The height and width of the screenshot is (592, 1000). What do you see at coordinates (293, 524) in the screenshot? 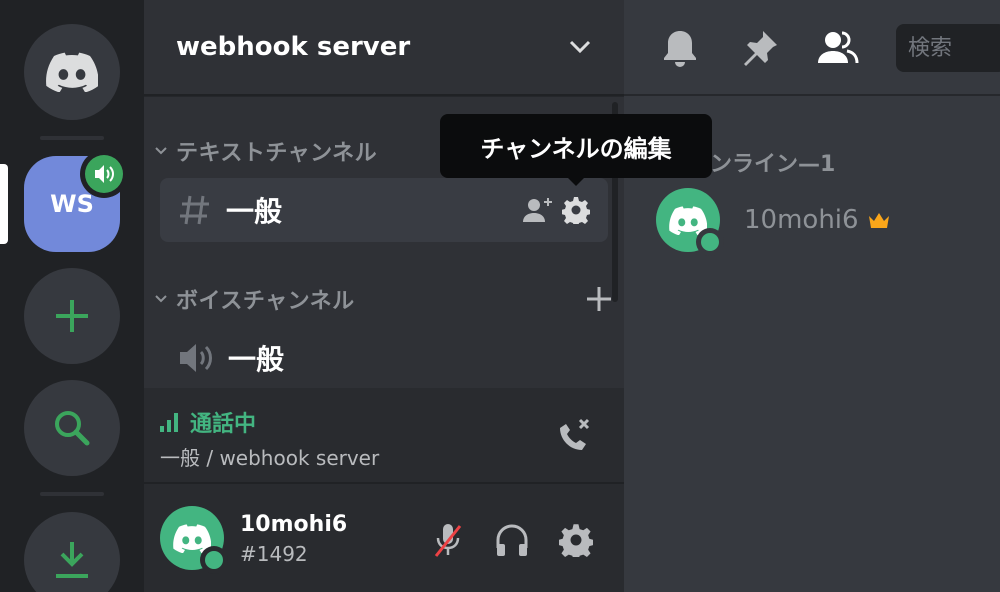
I see `username: 10mohi6` at bounding box center [293, 524].